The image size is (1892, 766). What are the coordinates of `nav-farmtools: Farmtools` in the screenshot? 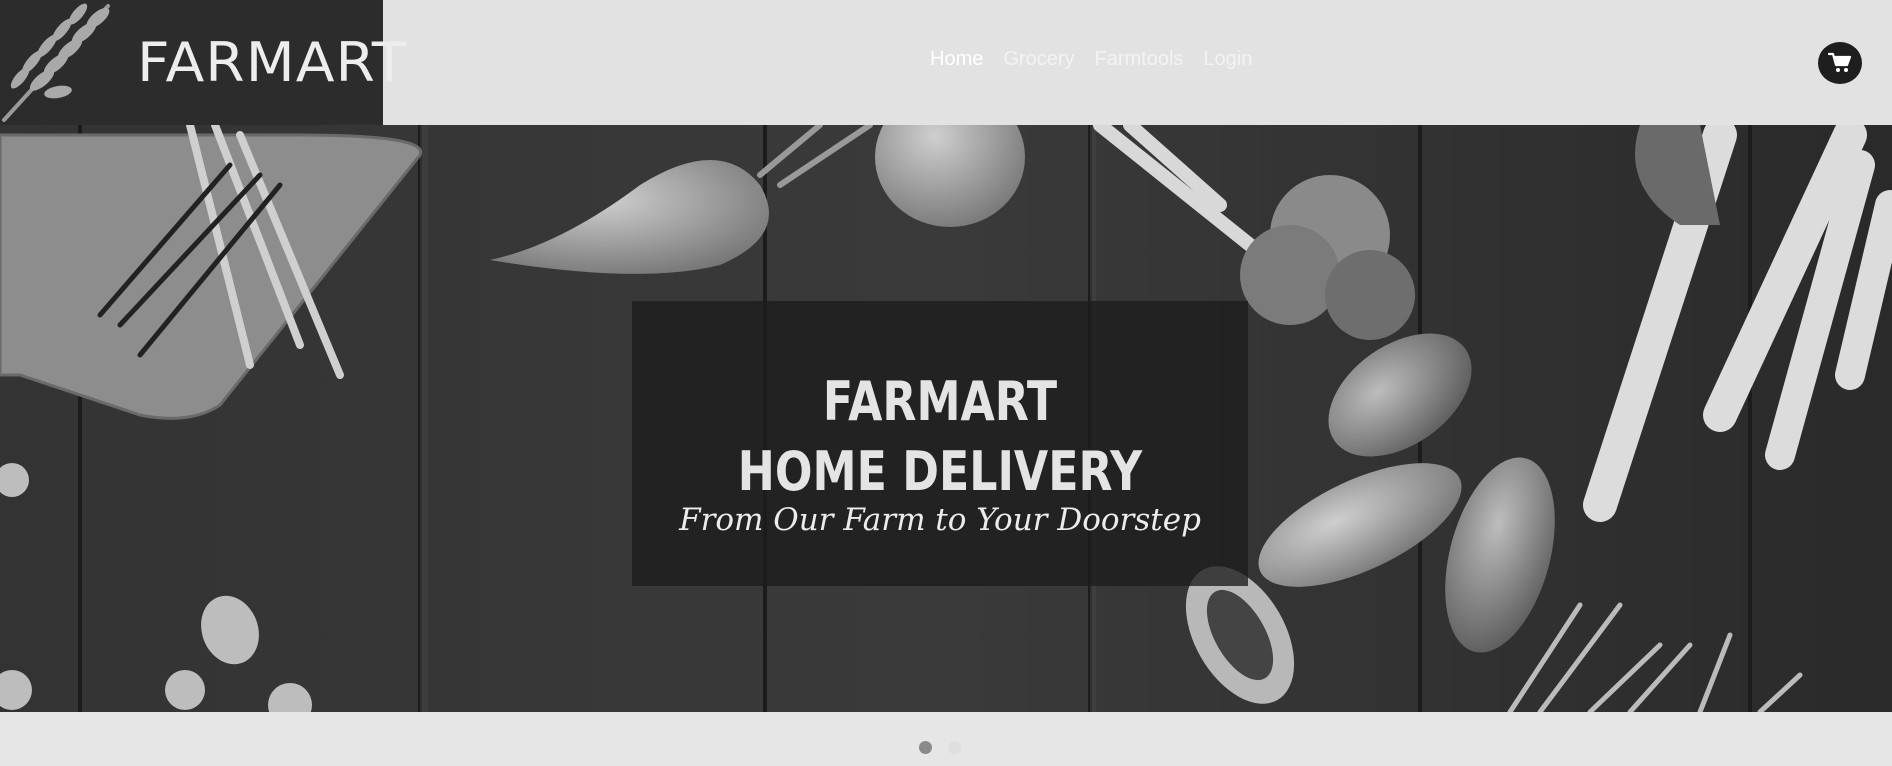 It's located at (1138, 59).